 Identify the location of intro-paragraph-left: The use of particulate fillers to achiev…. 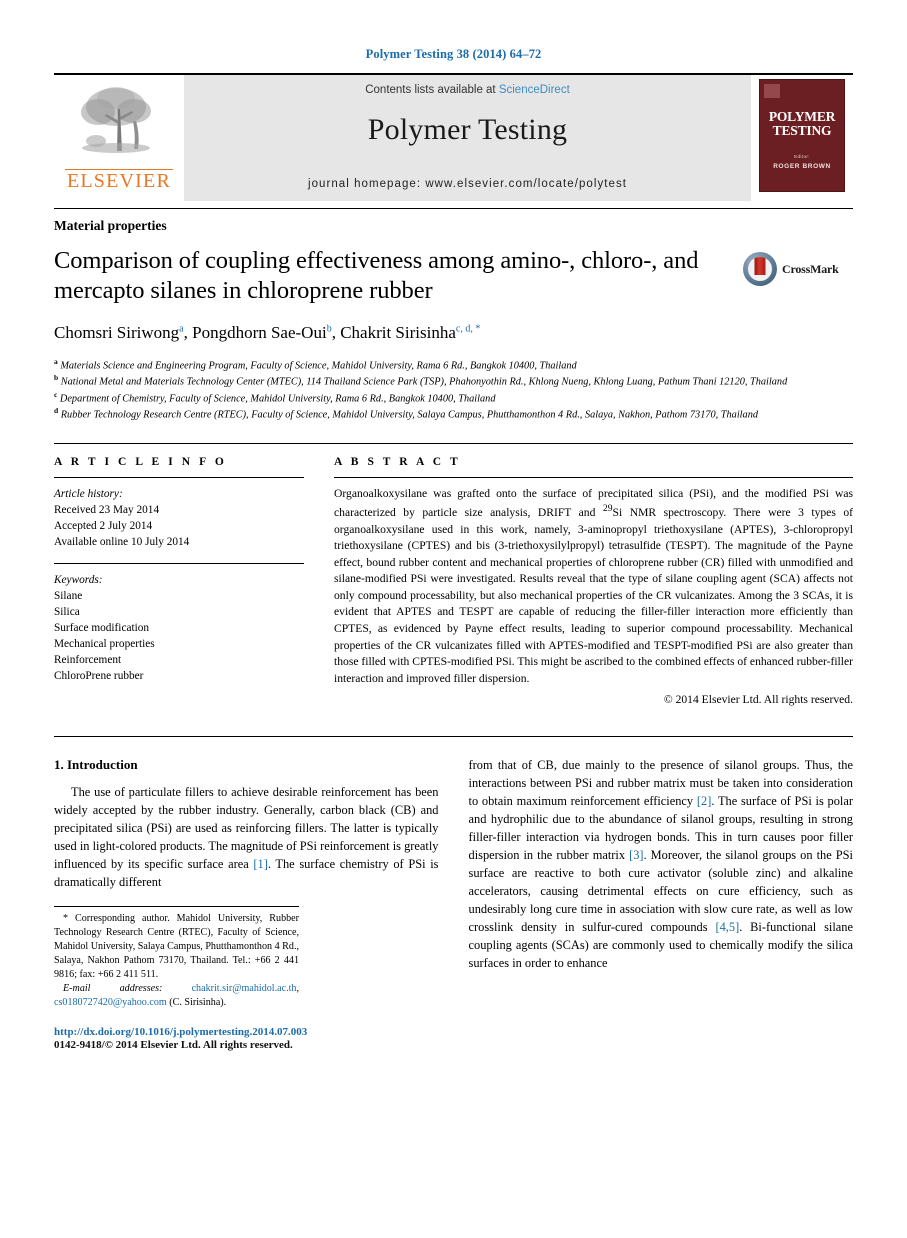
(246, 837).